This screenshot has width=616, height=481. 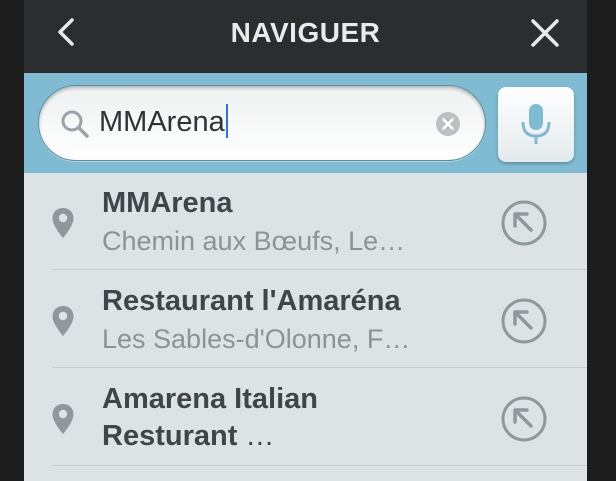 I want to click on result-title: MMArena, so click(x=167, y=203).